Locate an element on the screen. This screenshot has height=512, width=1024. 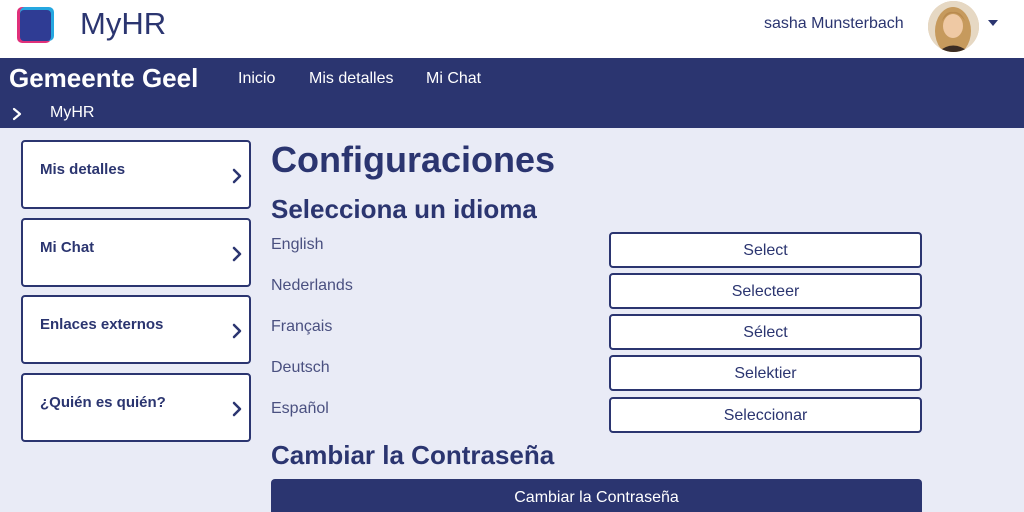
select-nederlands-button: Selecteer is located at coordinates (765, 291).